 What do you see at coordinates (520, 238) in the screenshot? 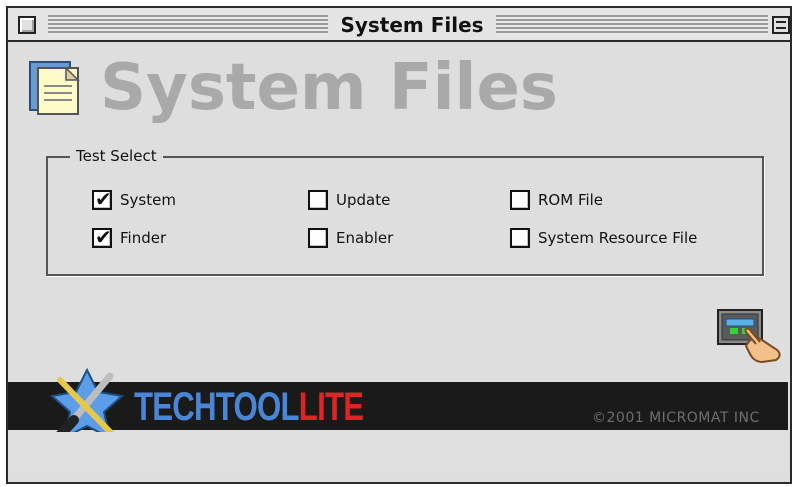
I see `checkbox-system-resource-file-box` at bounding box center [520, 238].